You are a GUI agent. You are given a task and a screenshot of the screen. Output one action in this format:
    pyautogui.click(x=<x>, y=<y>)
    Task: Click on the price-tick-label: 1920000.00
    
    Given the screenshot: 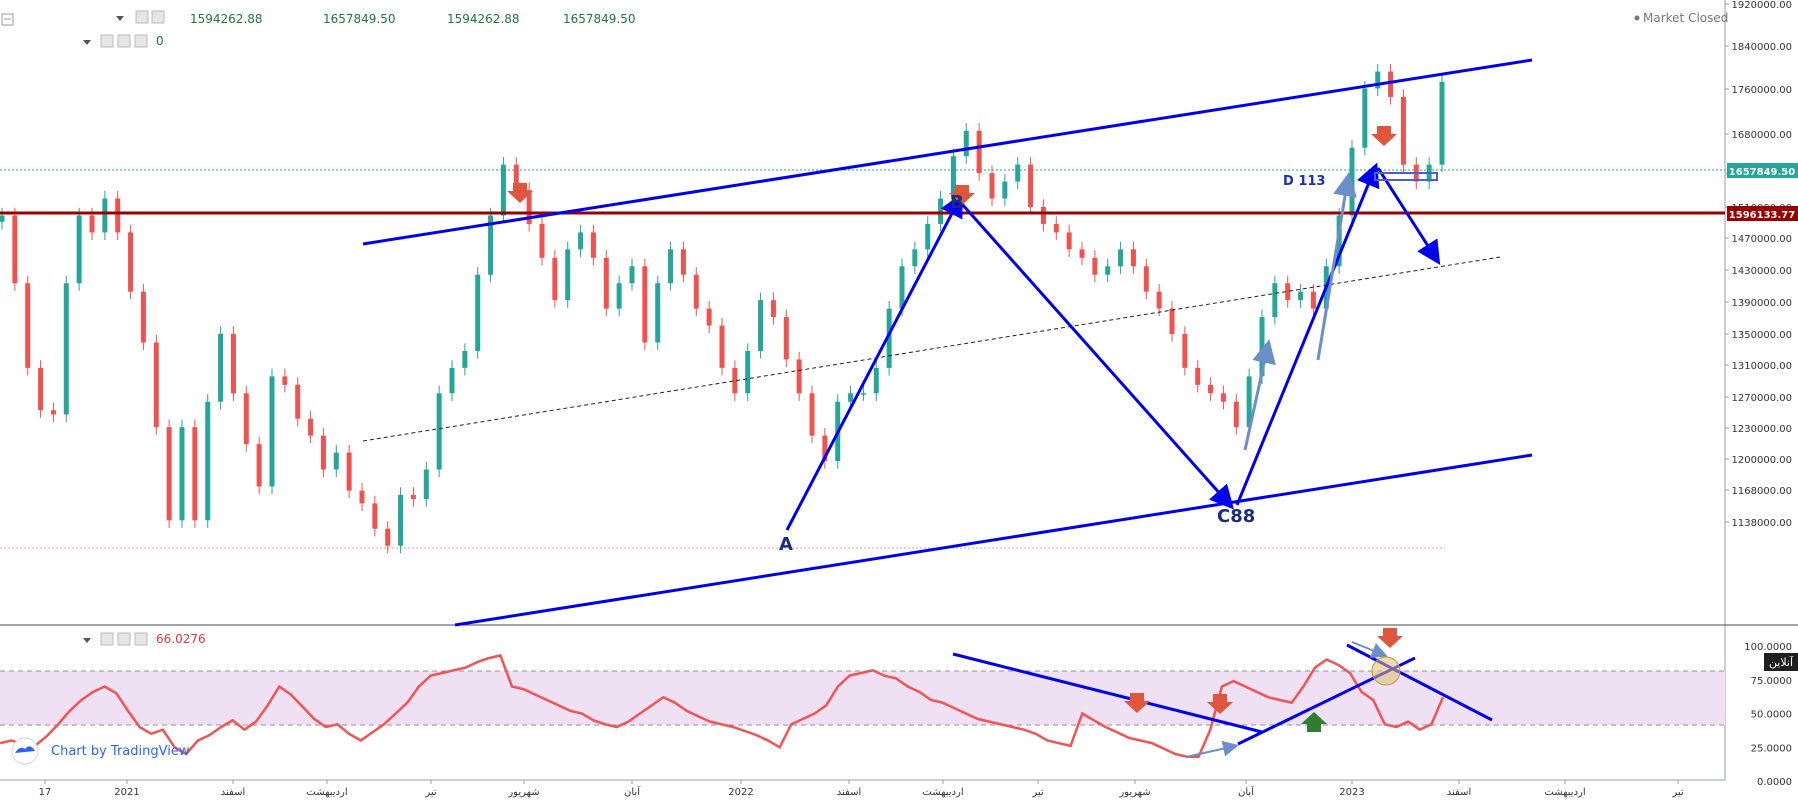 What is the action you would take?
    pyautogui.click(x=1762, y=5)
    